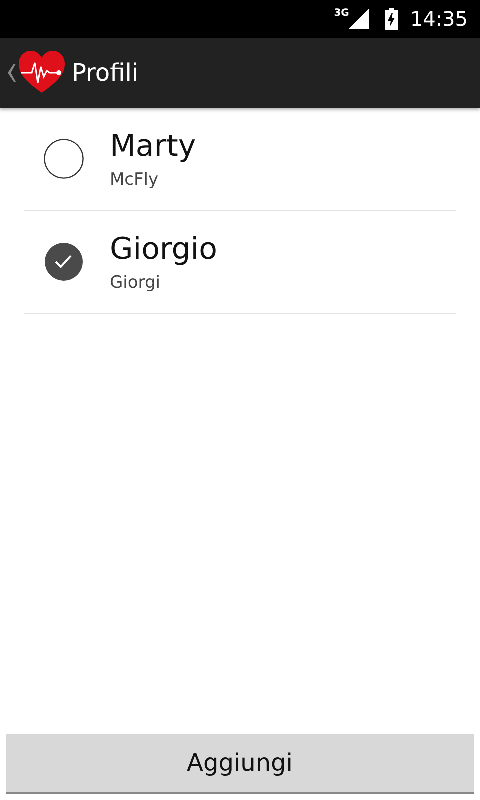 This screenshot has width=480, height=800. What do you see at coordinates (153, 146) in the screenshot?
I see `profile-name: Marty` at bounding box center [153, 146].